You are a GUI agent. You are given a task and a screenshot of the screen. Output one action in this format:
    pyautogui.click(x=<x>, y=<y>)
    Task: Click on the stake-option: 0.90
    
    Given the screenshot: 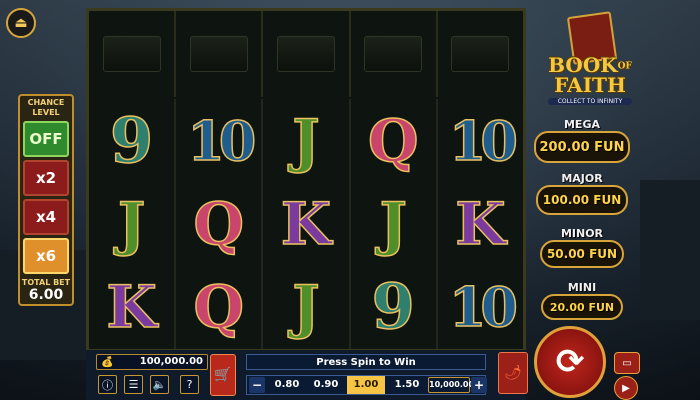 What is the action you would take?
    pyautogui.click(x=326, y=385)
    